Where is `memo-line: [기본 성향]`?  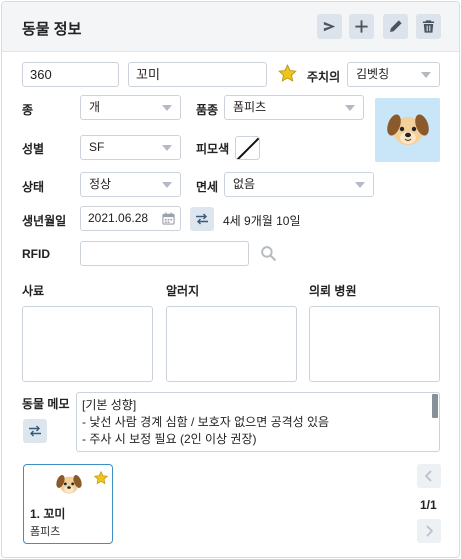 memo-line: [기본 성향] is located at coordinates (109, 405).